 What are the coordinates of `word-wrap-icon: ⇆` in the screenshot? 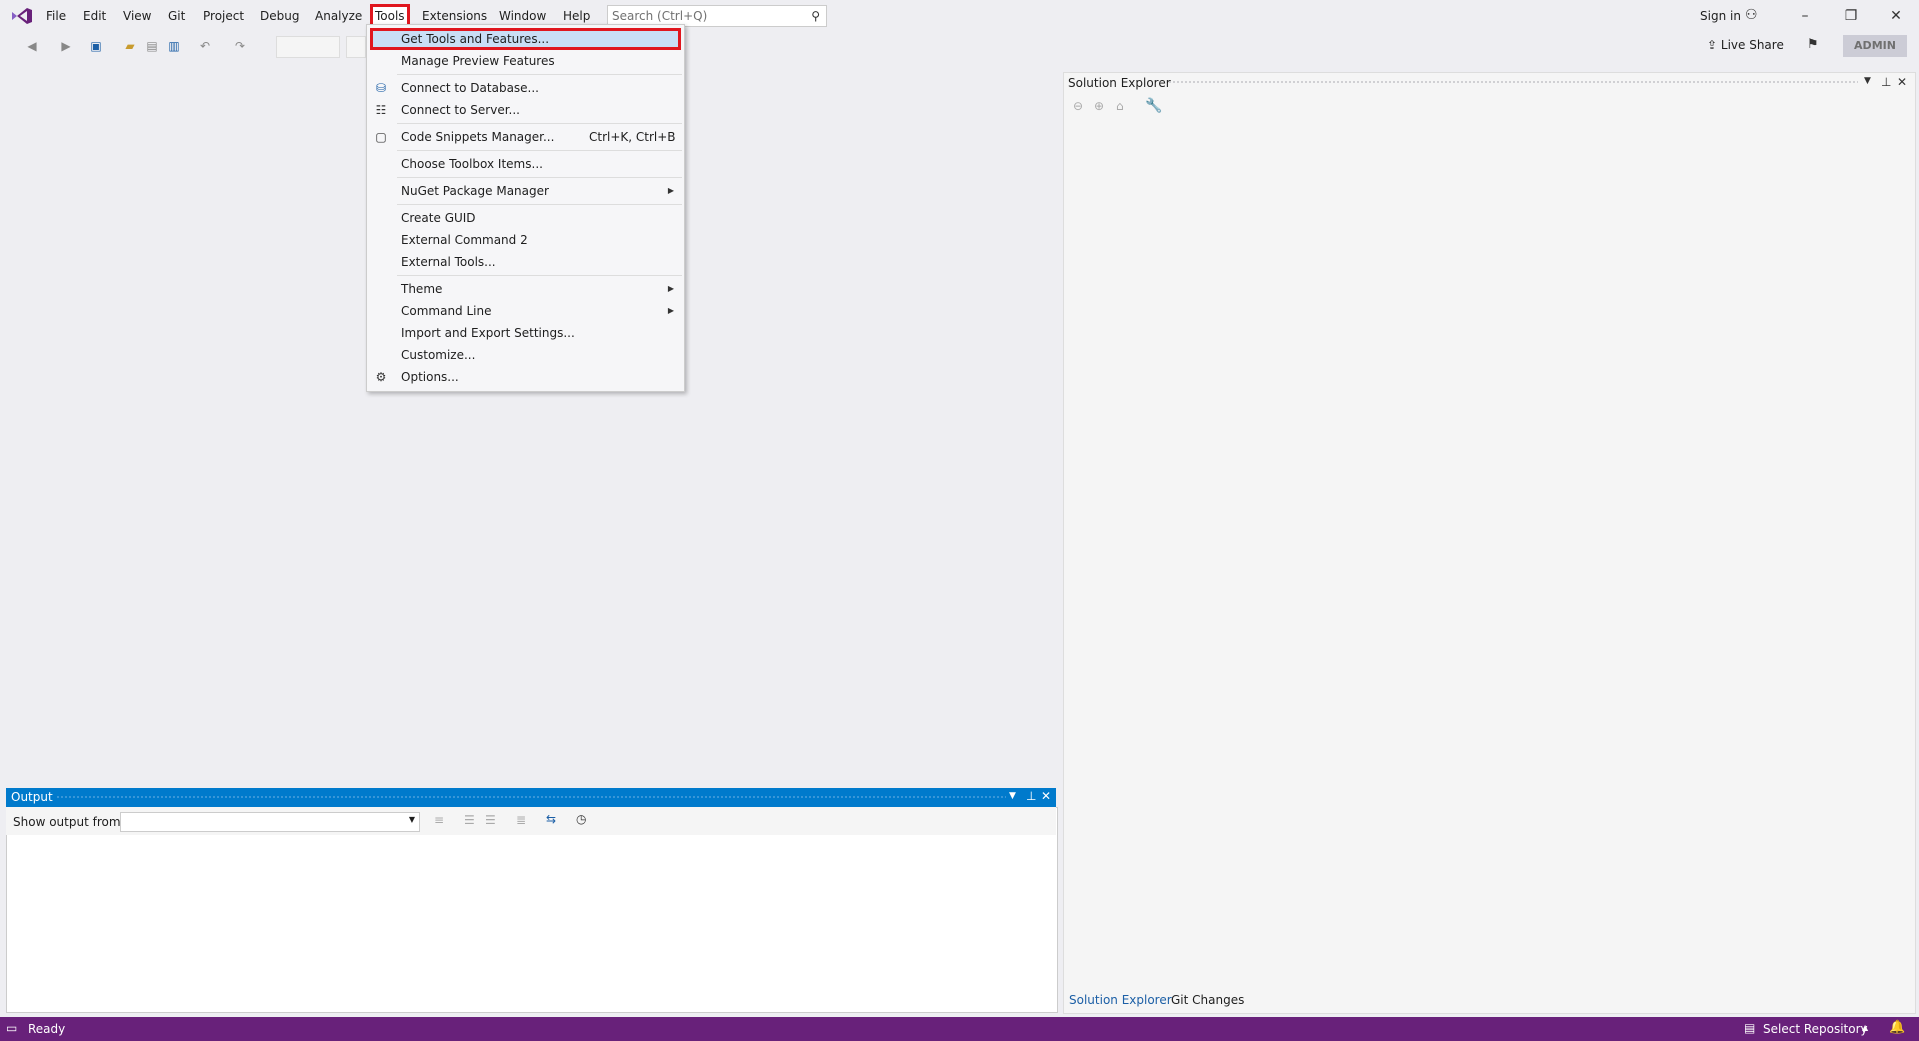 It's located at (551, 819).